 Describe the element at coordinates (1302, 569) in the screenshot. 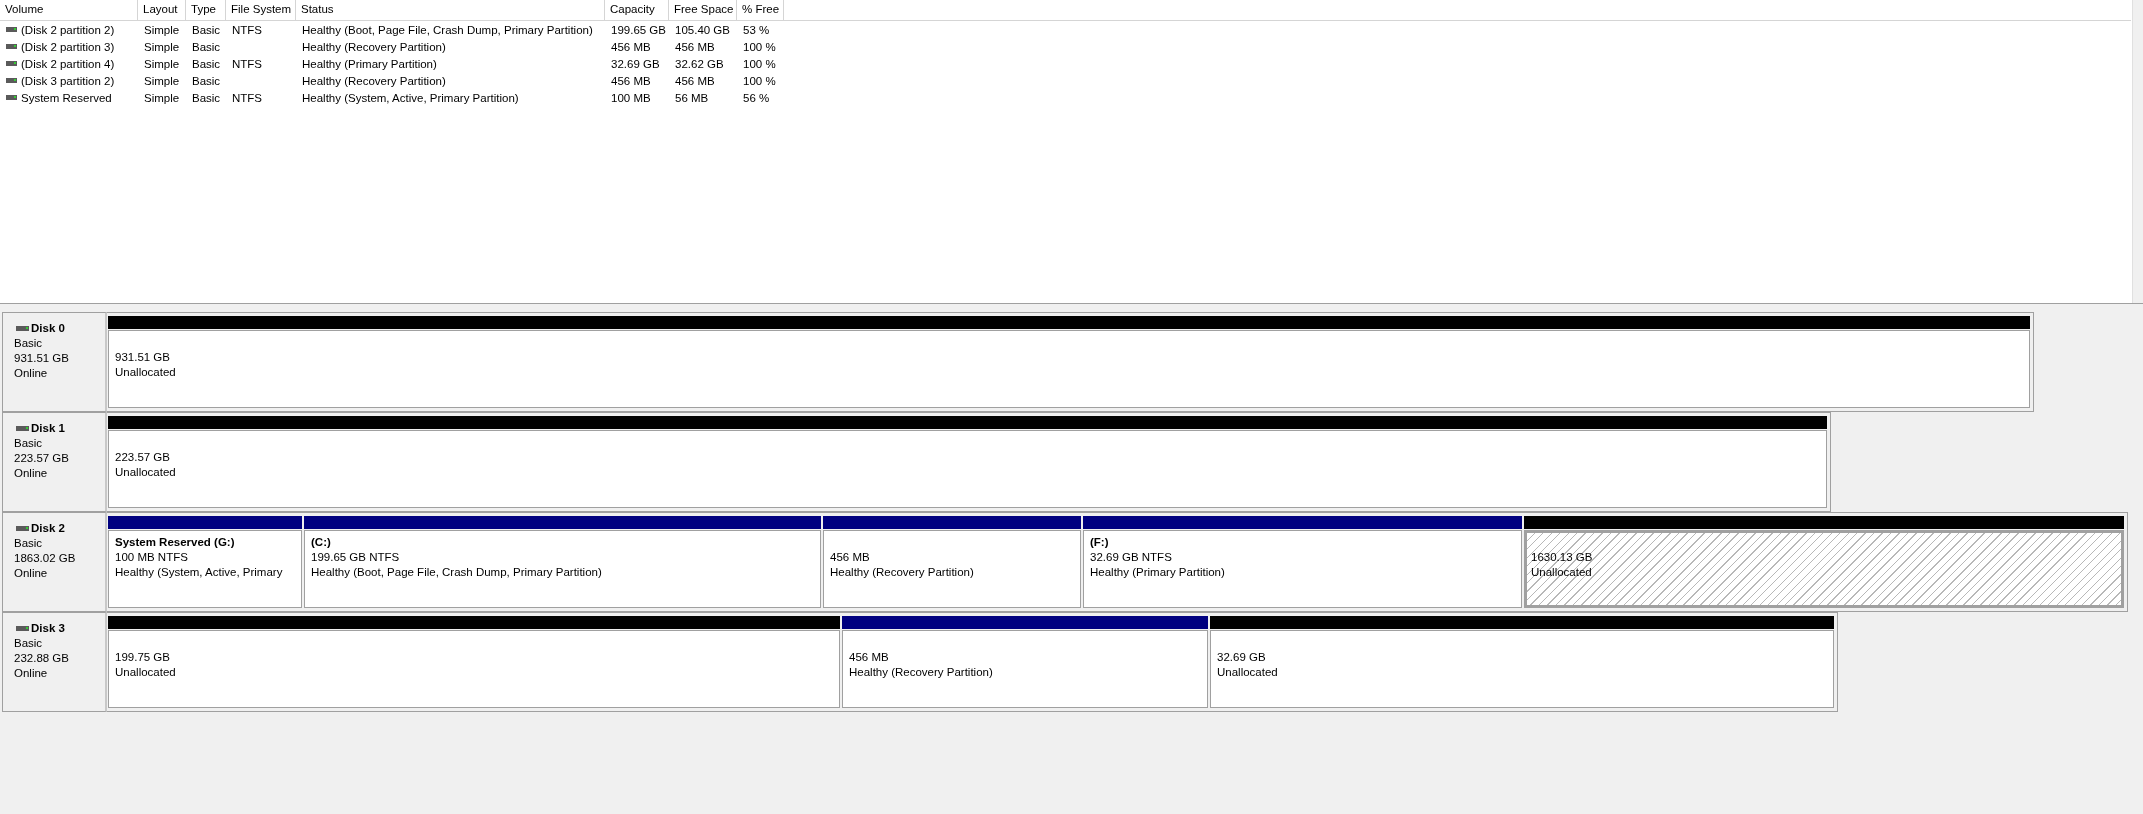

I see `partition-box: (F:) 32.69 GB NTFS Healthy (Primary Partition)` at that location.